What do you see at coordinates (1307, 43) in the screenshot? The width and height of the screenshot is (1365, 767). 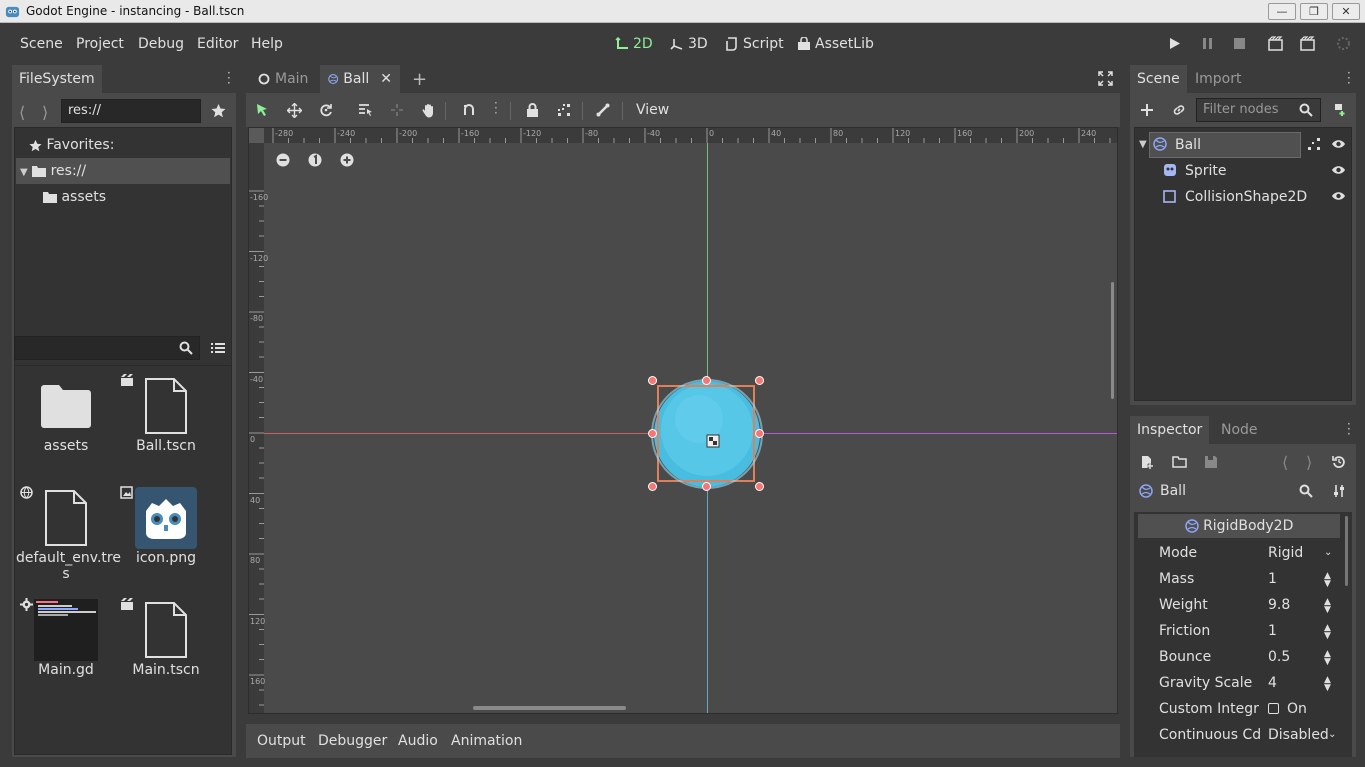 I see `play-custom-scene-icon` at bounding box center [1307, 43].